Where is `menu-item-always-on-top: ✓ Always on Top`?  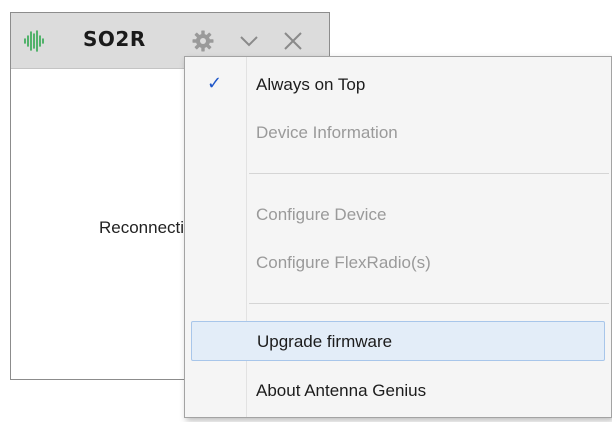 menu-item-always-on-top: ✓ Always on Top is located at coordinates (398, 85).